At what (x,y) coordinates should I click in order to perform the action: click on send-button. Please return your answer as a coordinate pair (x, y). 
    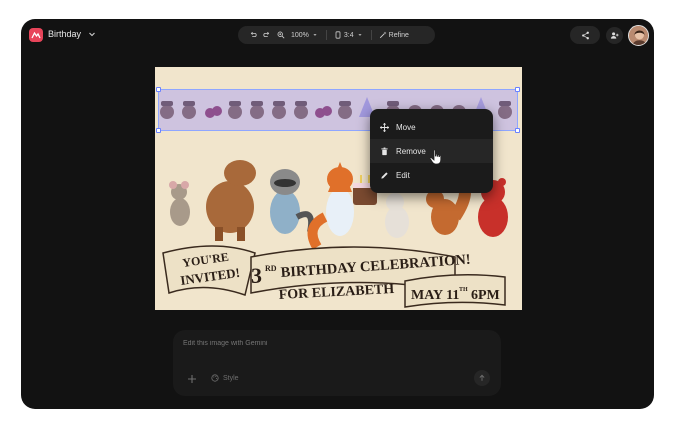
    Looking at the image, I should click on (482, 378).